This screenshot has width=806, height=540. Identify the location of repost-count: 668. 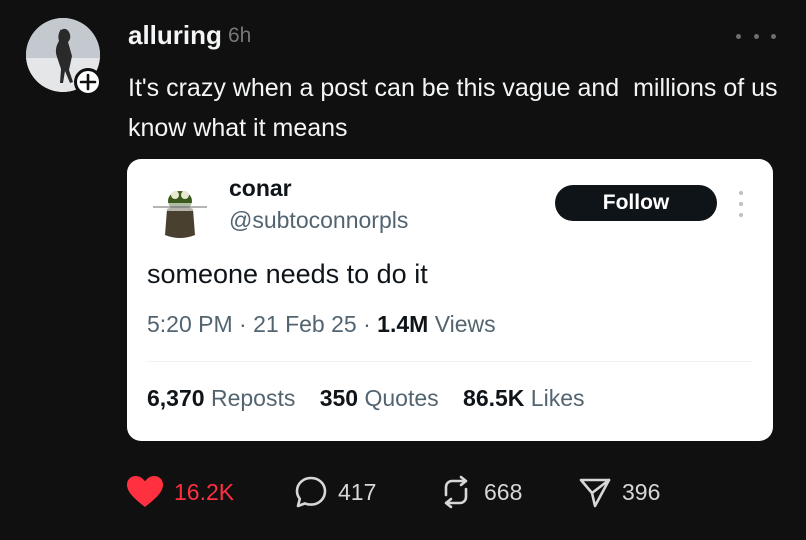
(503, 491).